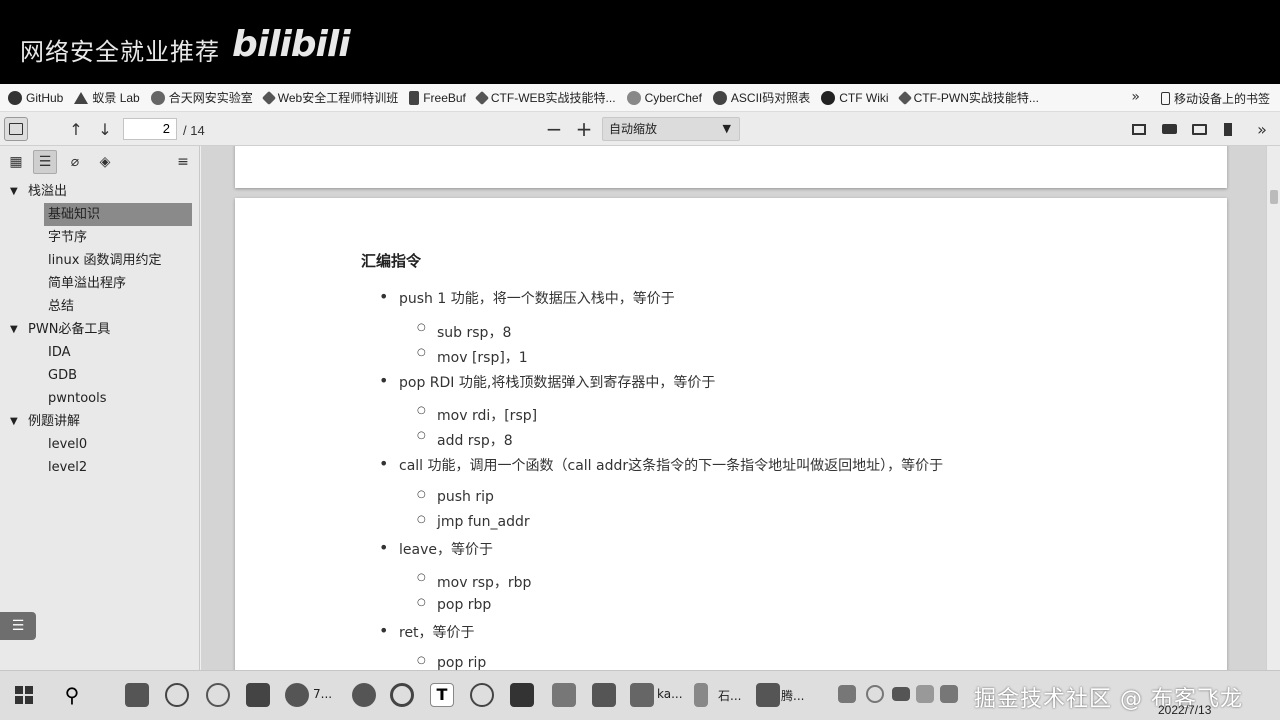 Image resolution: width=1280 pixels, height=720 pixels. I want to click on sub-list-item: sub rsp，8, so click(464, 332).